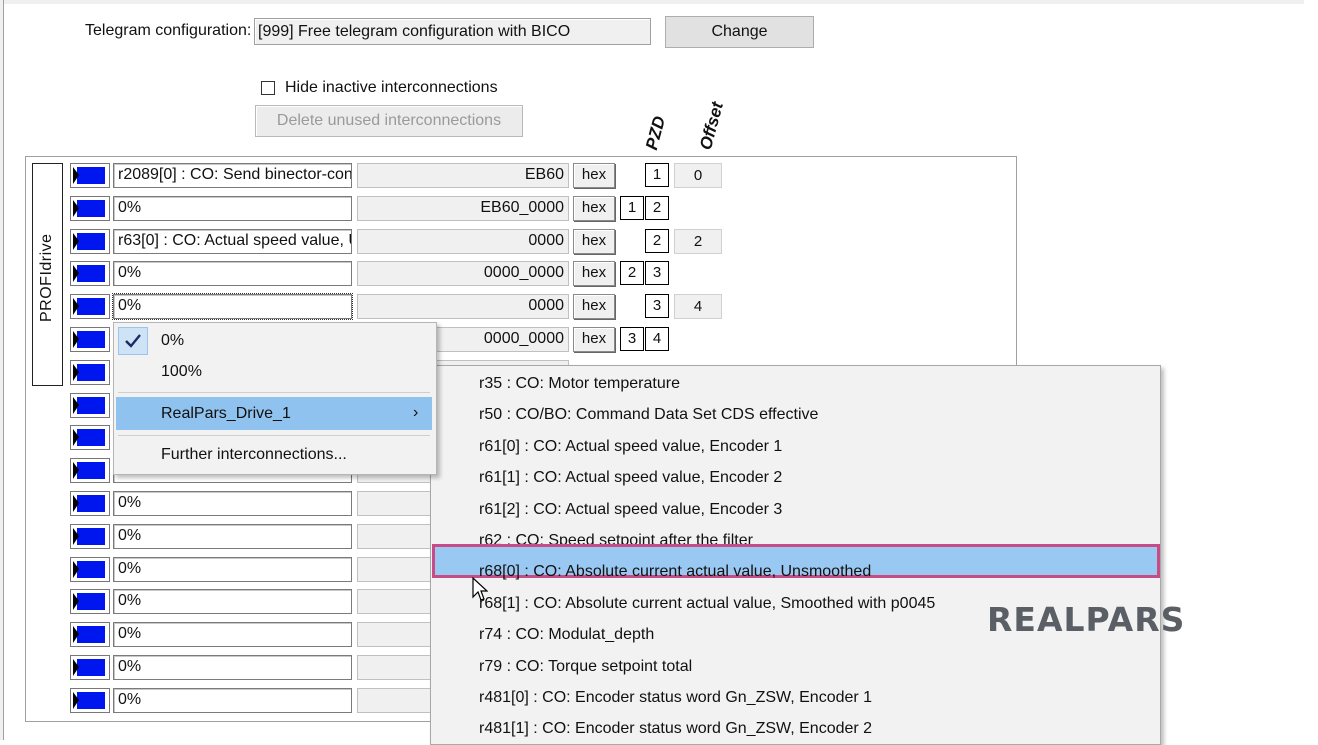 The width and height of the screenshot is (1318, 745). Describe the element at coordinates (391, 87) in the screenshot. I see `hide-inactive-label: Hide inactive interconnections` at that location.